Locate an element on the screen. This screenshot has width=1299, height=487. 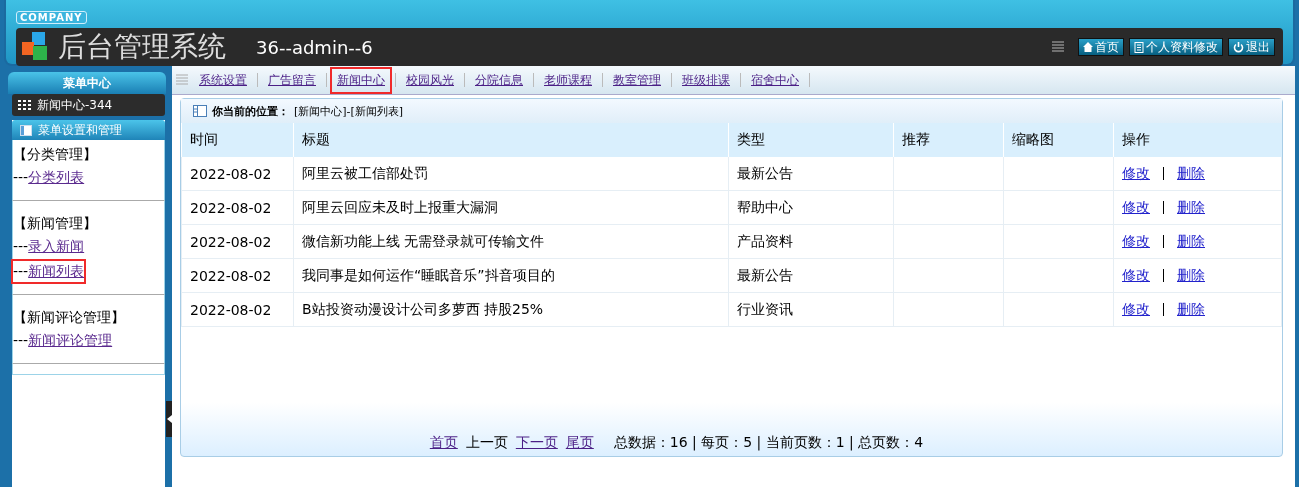
menu-link: 新闻列表 is located at coordinates (56, 271).